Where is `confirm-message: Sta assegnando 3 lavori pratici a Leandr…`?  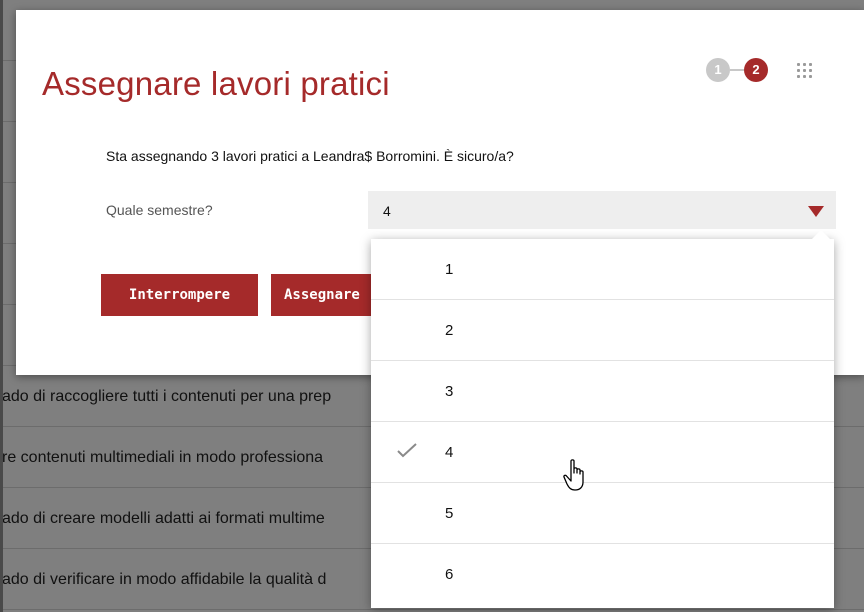
confirm-message: Sta assegnando 3 lavori pratici a Leandr… is located at coordinates (310, 156).